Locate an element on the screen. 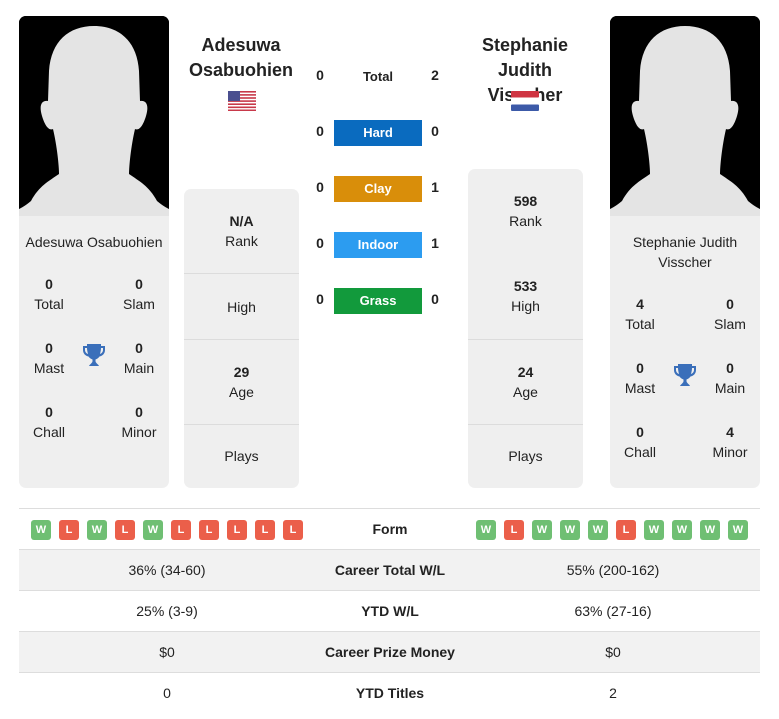  player2-titles-minor: 4 Minor is located at coordinates (730, 442).